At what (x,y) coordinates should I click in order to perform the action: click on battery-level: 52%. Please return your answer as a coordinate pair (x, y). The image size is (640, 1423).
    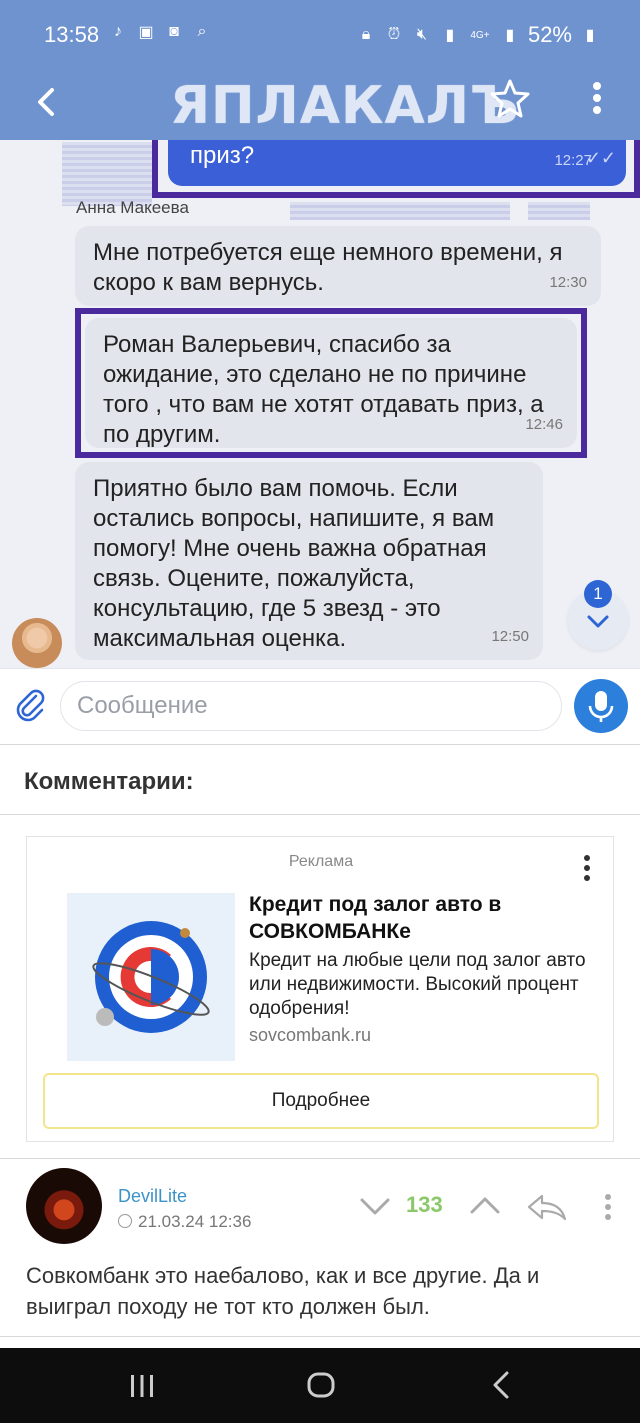
    Looking at the image, I should click on (549, 34).